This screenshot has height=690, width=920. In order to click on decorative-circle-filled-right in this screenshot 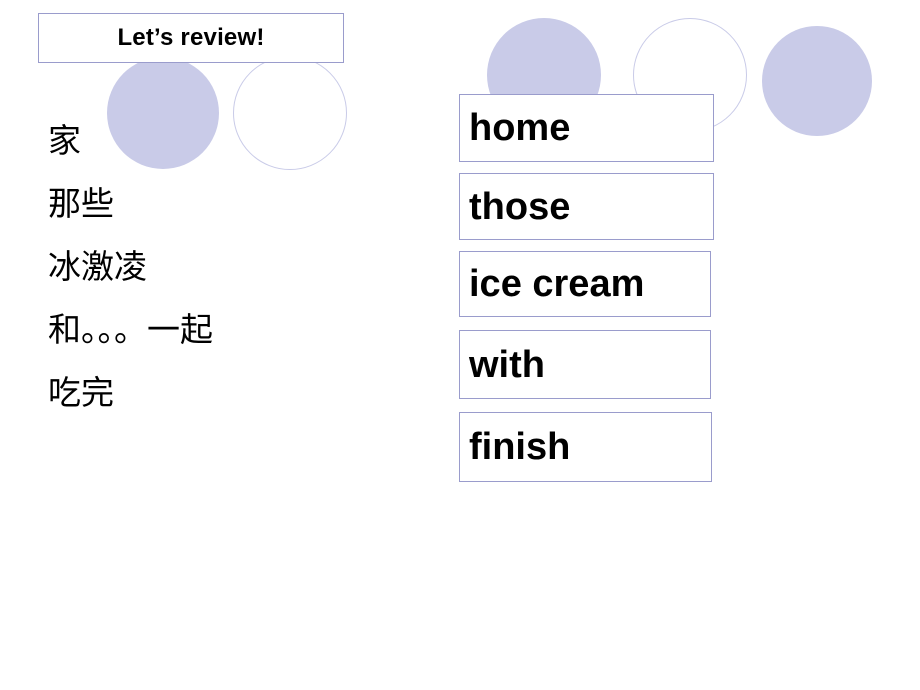, I will do `click(817, 81)`.